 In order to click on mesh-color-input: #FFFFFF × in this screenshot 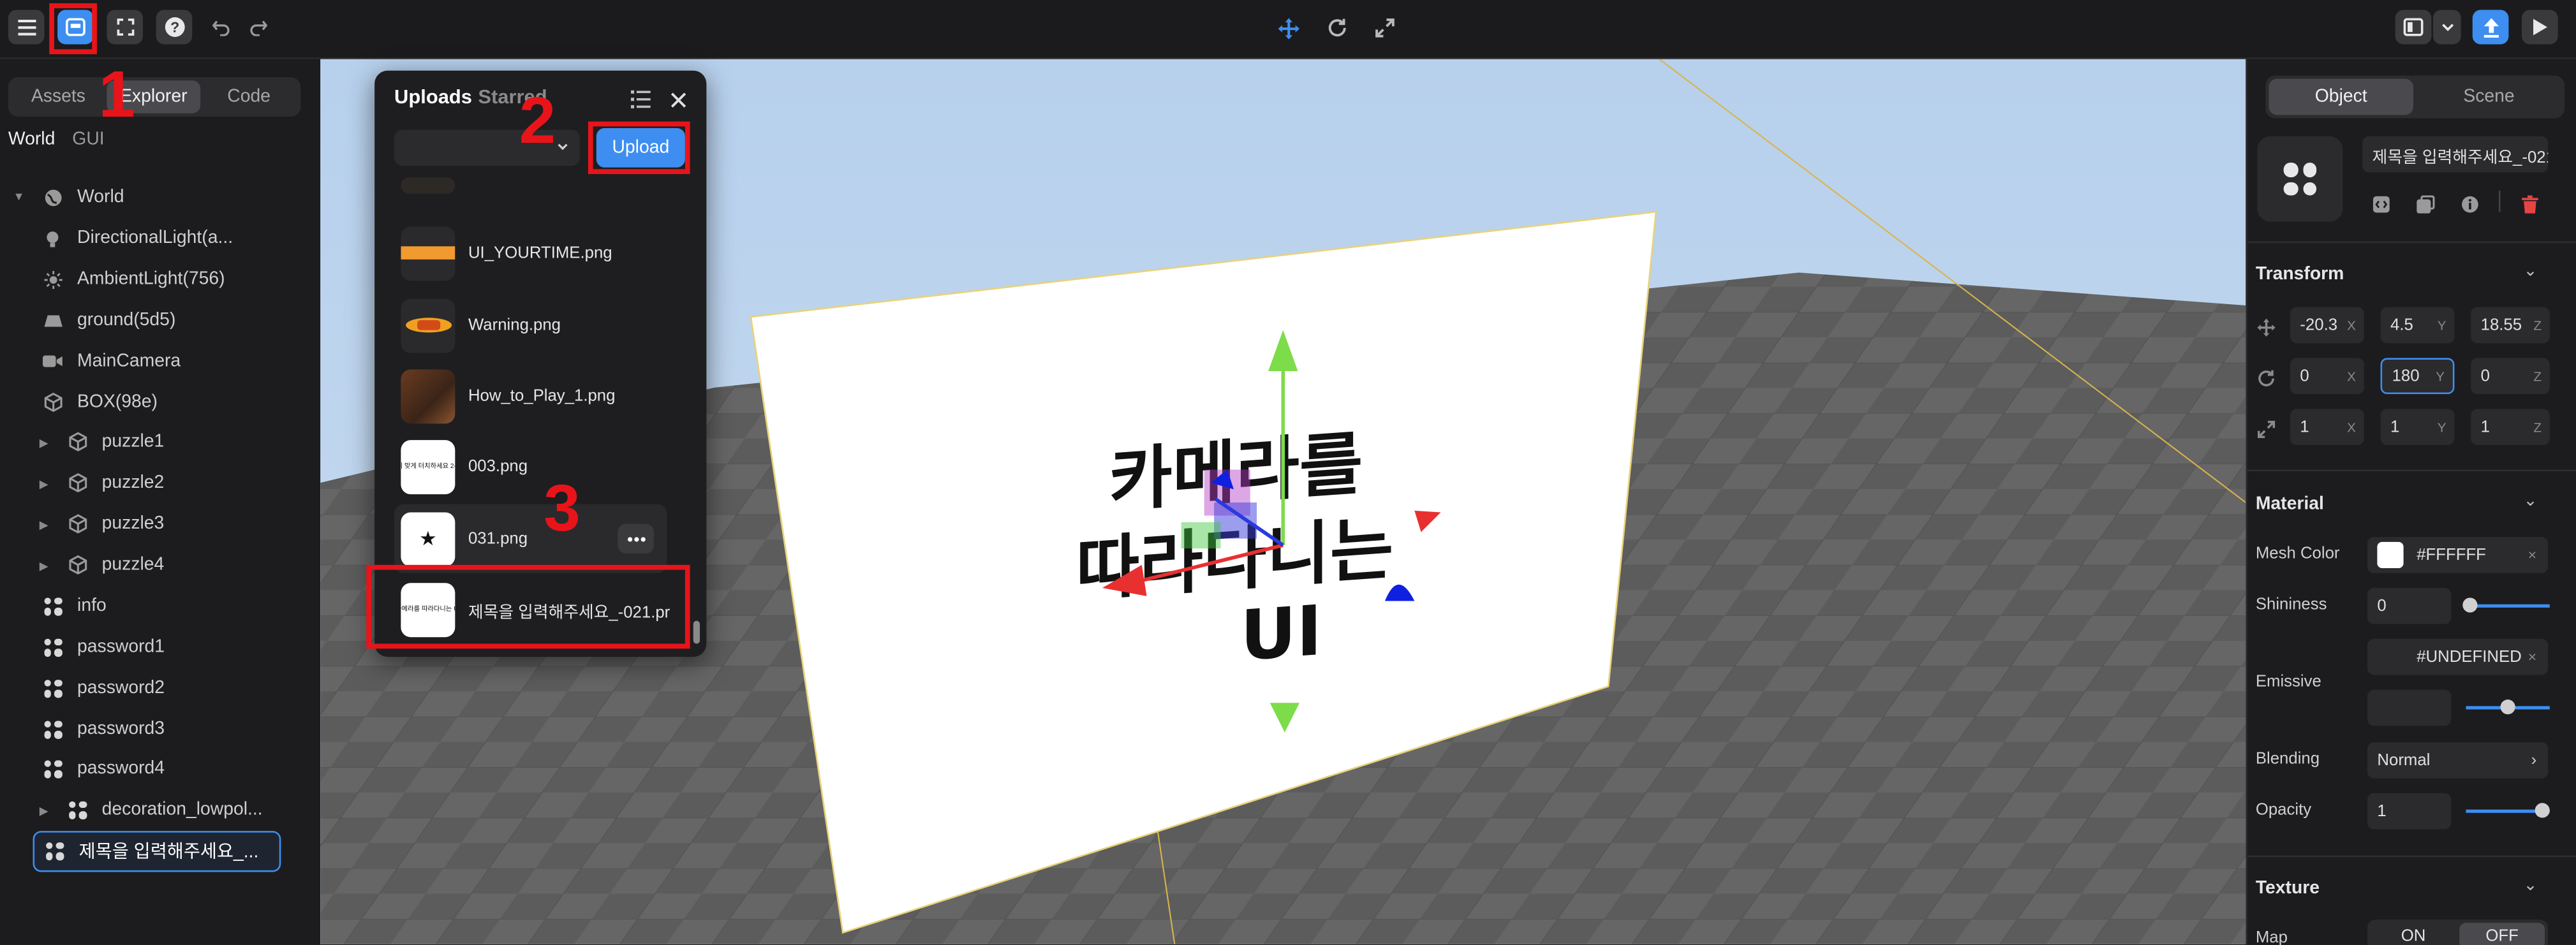, I will do `click(2458, 555)`.